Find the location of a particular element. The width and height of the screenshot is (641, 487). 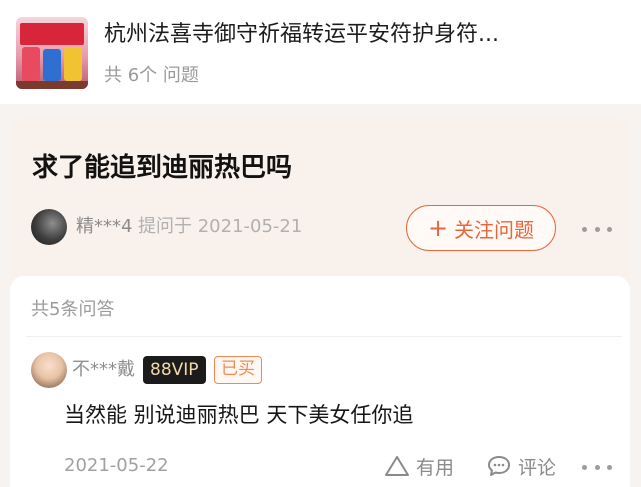

comment-label: 评论 is located at coordinates (537, 467).